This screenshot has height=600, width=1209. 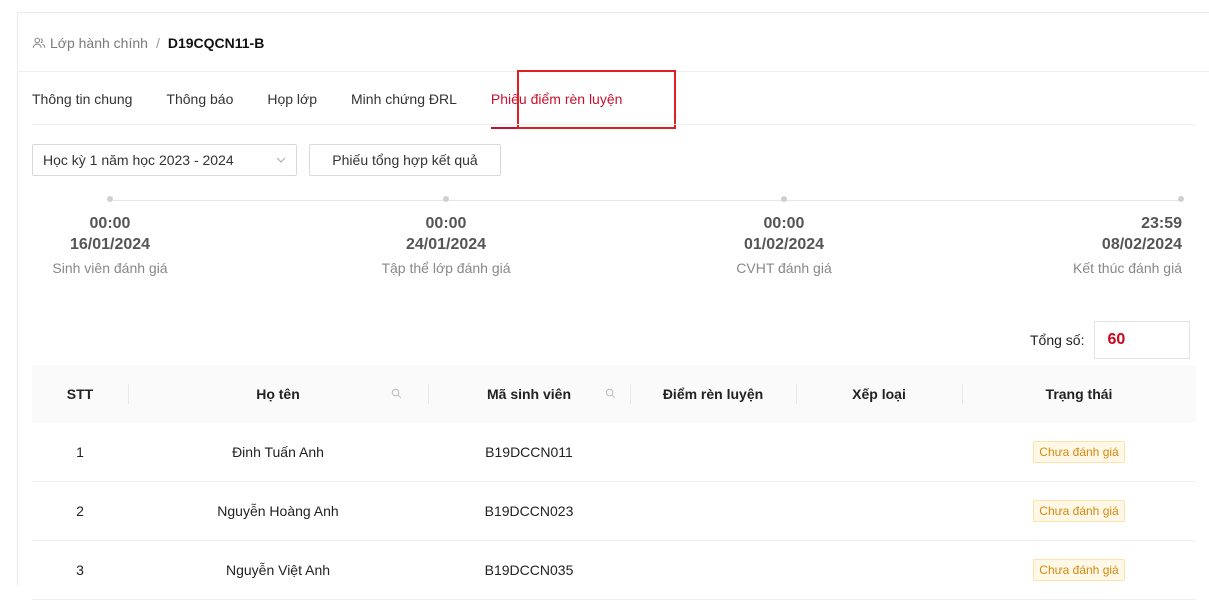 I want to click on timeline-label: Sinh viên đánh giá, so click(x=110, y=268).